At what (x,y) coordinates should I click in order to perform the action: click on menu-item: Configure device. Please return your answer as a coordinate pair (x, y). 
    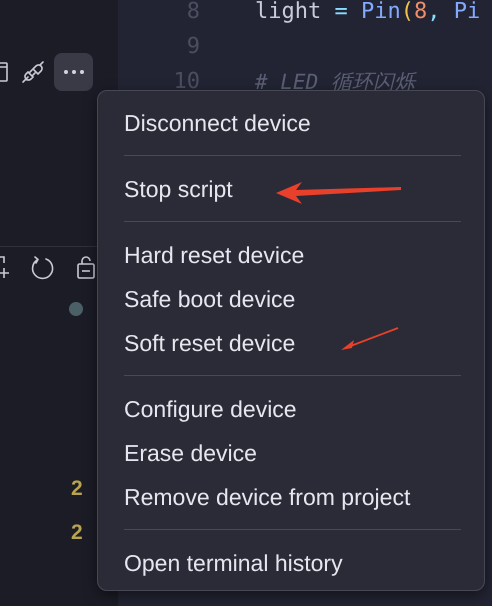
    Looking at the image, I should click on (210, 409).